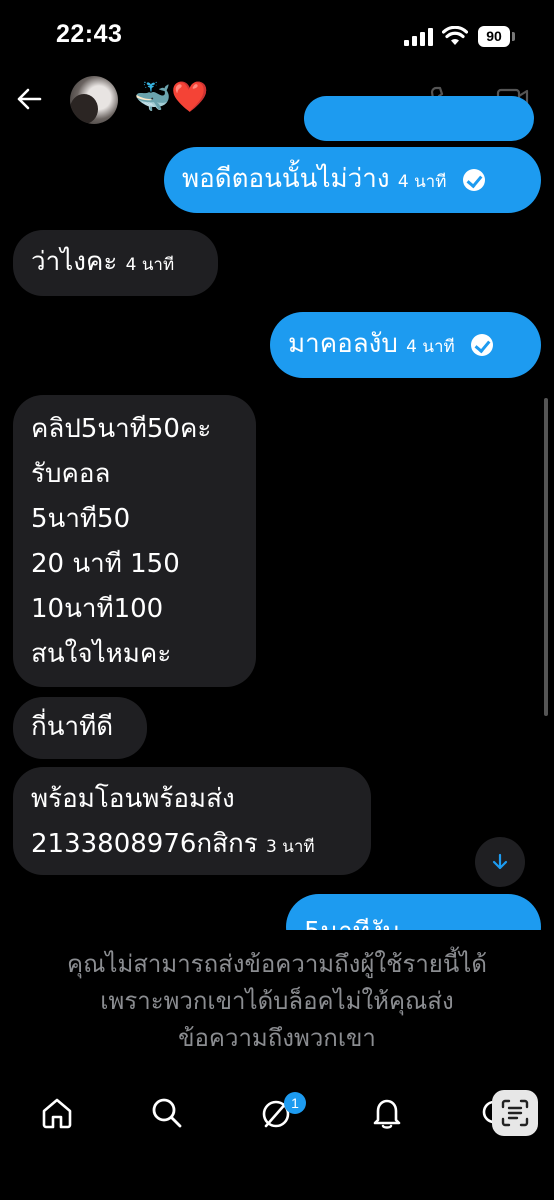  What do you see at coordinates (455, 35) in the screenshot?
I see `wifi-icon` at bounding box center [455, 35].